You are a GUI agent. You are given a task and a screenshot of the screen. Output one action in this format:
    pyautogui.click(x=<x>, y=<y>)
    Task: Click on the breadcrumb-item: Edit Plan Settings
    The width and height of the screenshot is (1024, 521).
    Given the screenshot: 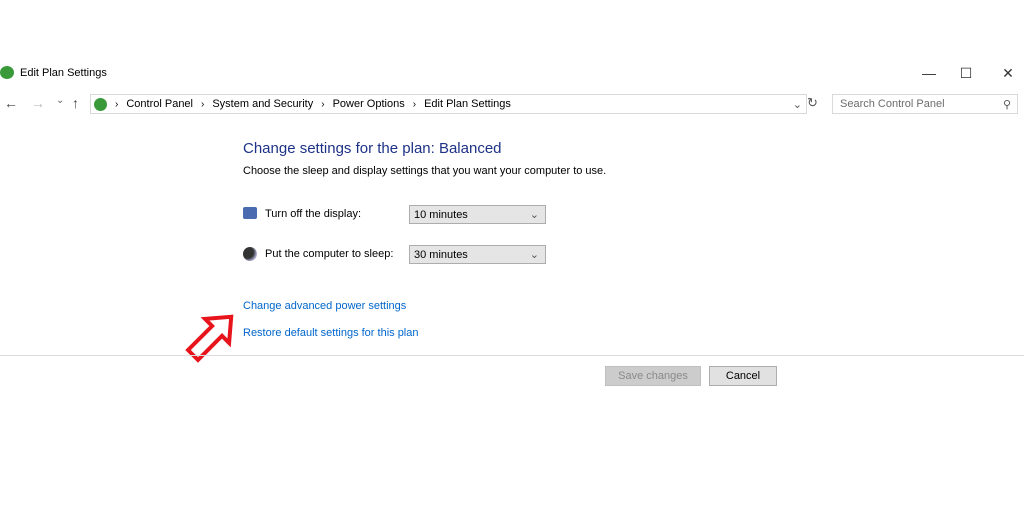 What is the action you would take?
    pyautogui.click(x=467, y=104)
    